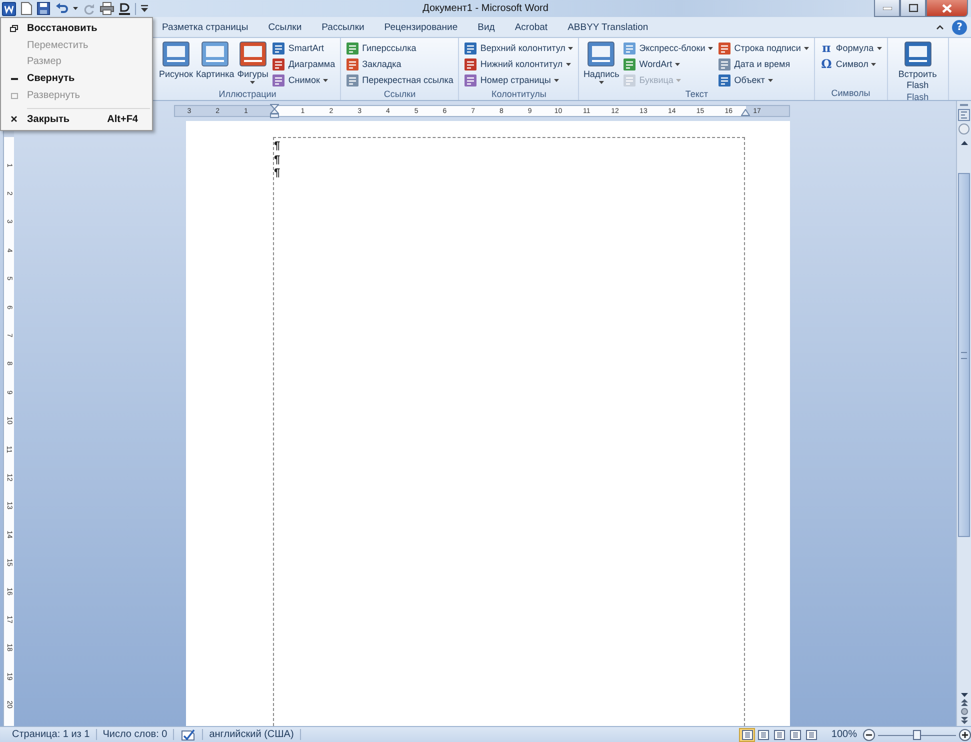 Image resolution: width=971 pixels, height=742 pixels. What do you see at coordinates (188, 734) in the screenshot?
I see `proofing-icon` at bounding box center [188, 734].